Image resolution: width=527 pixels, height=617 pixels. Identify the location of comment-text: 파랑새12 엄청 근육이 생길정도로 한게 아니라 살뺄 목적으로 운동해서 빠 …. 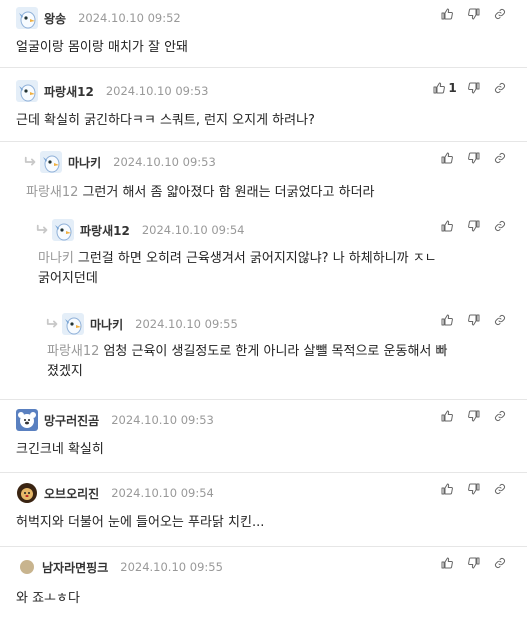
(282, 362).